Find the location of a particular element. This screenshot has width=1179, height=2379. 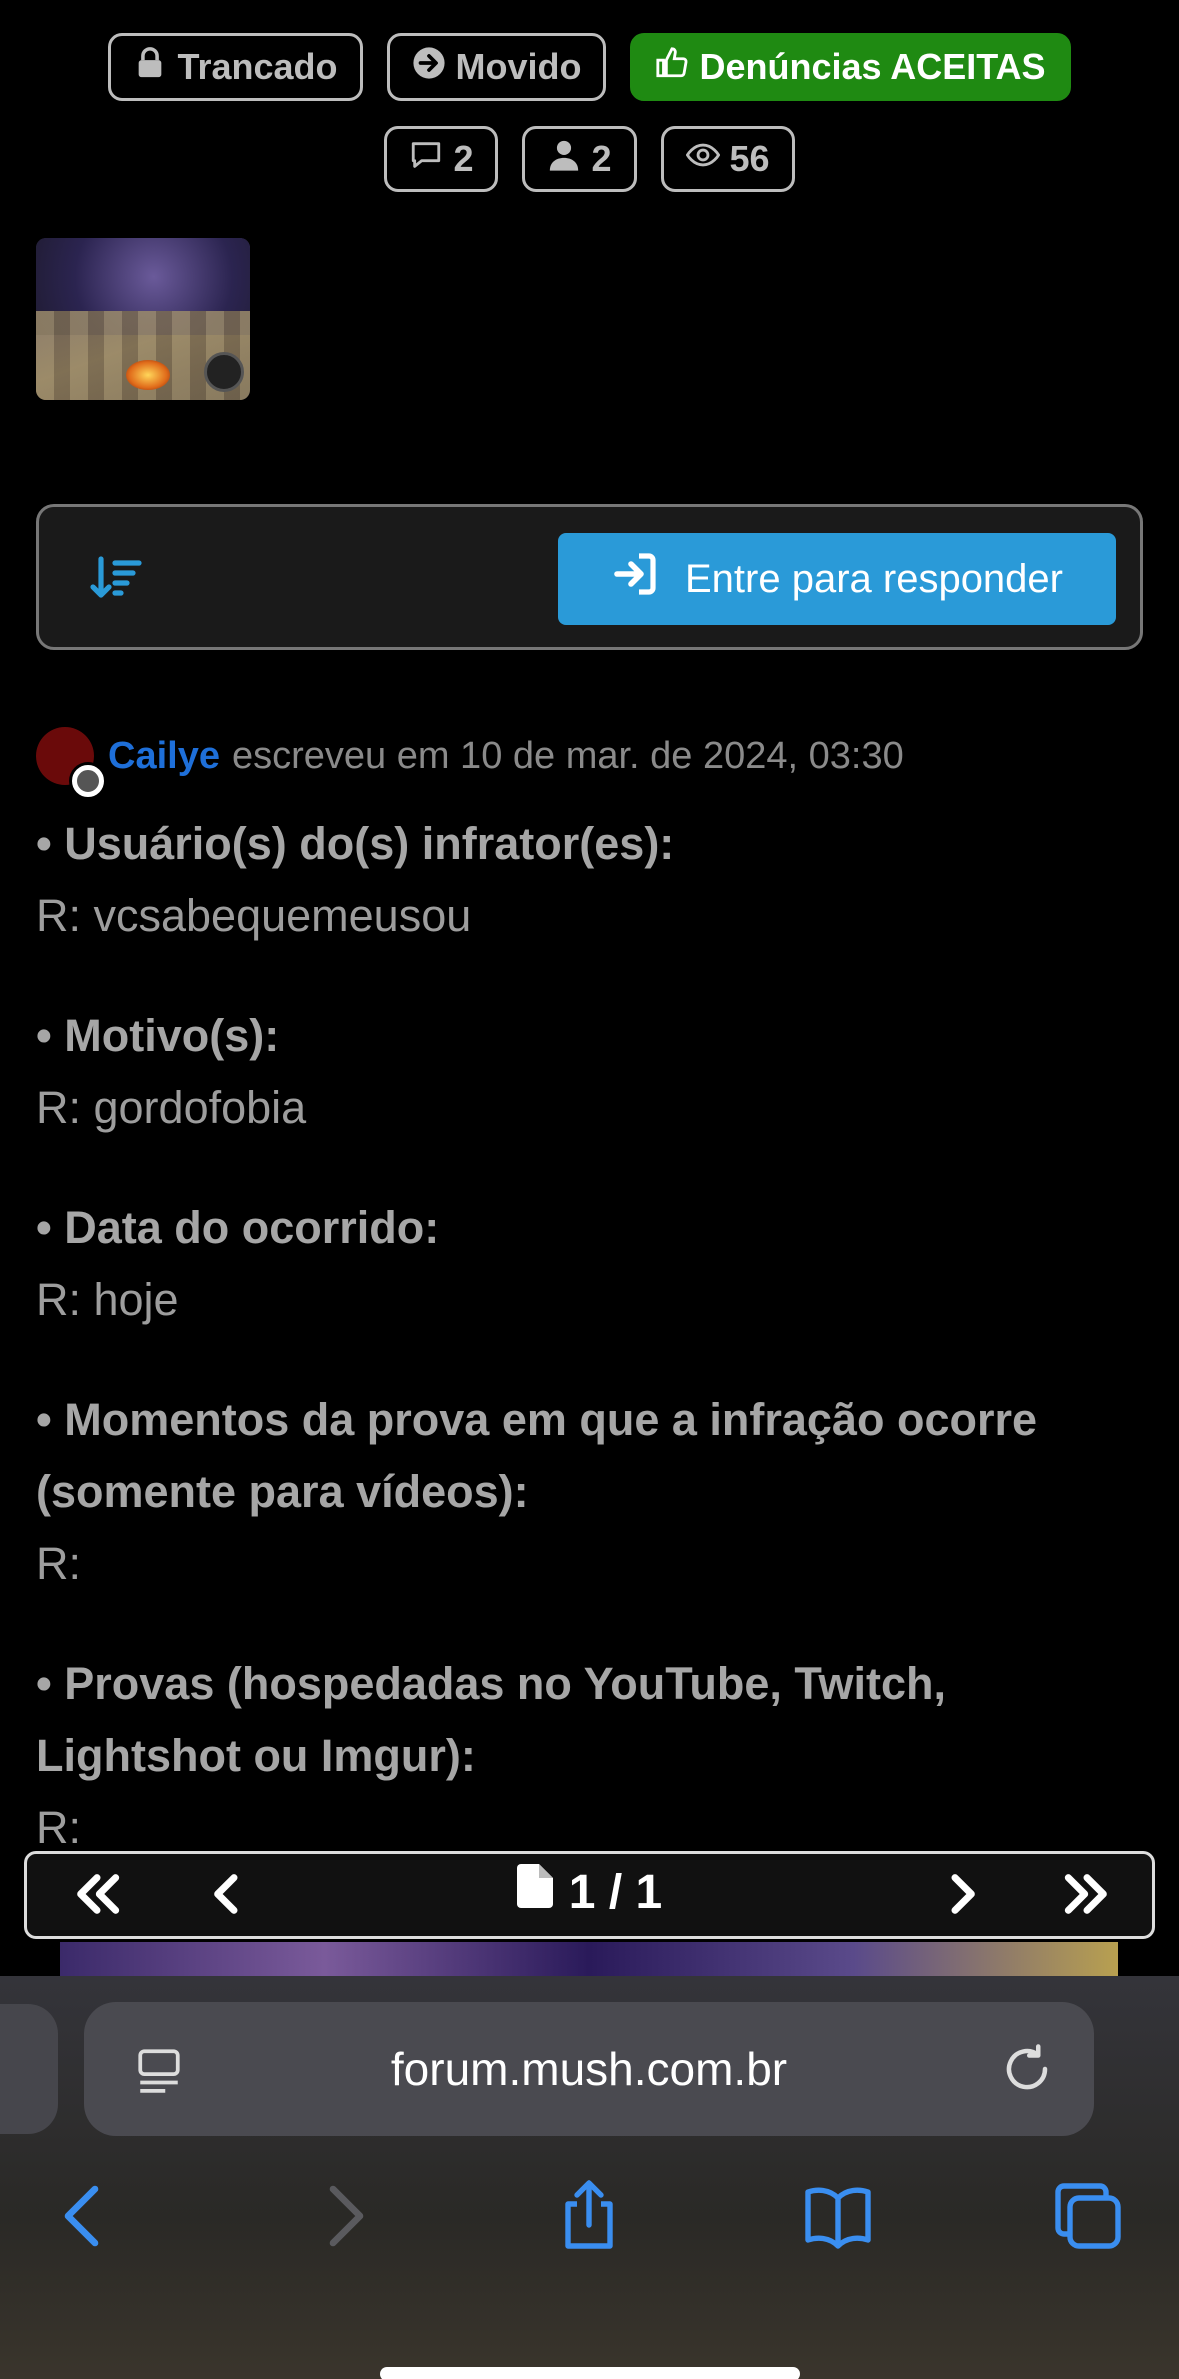

back-arrow-icon is located at coordinates (86, 2218).